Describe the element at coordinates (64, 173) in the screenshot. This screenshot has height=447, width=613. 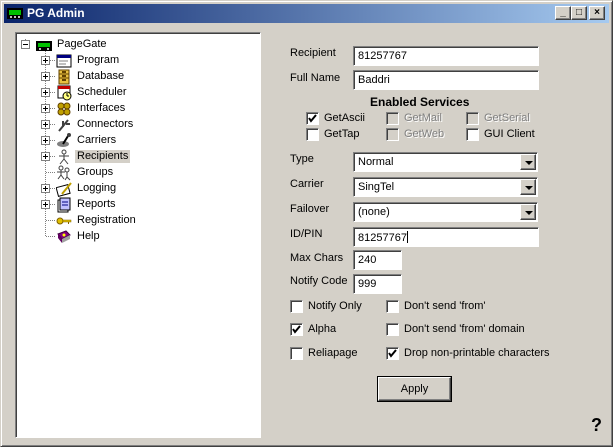
I see `groups-icon` at that location.